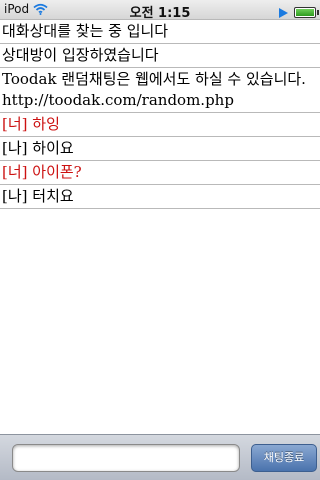 Image resolution: width=320 pixels, height=480 pixels. Describe the element at coordinates (160, 197) in the screenshot. I see `chat-line-me: [나] 터치요` at that location.